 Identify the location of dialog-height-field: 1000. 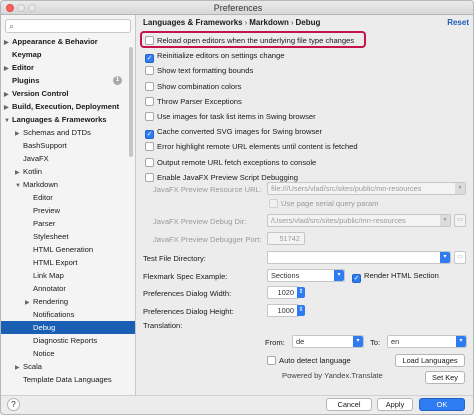
(283, 310).